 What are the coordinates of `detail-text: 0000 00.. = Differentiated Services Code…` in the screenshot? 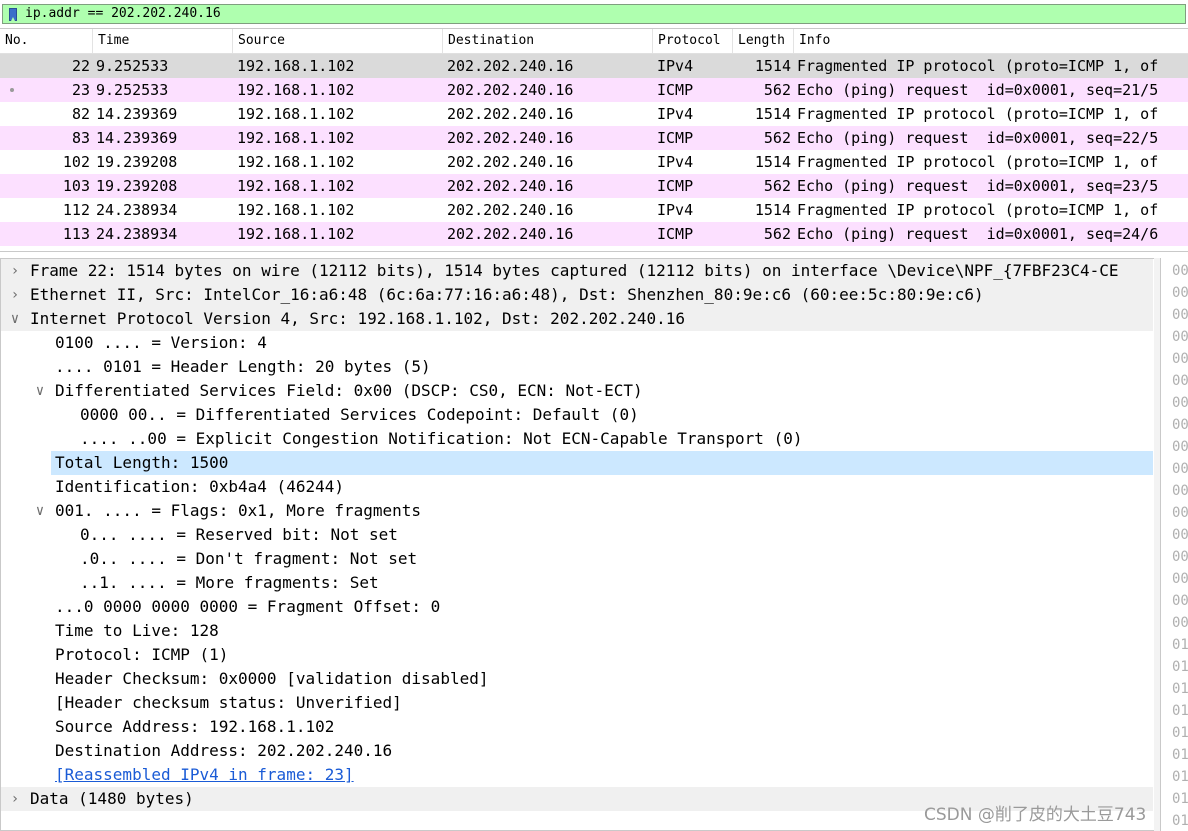 It's located at (359, 414).